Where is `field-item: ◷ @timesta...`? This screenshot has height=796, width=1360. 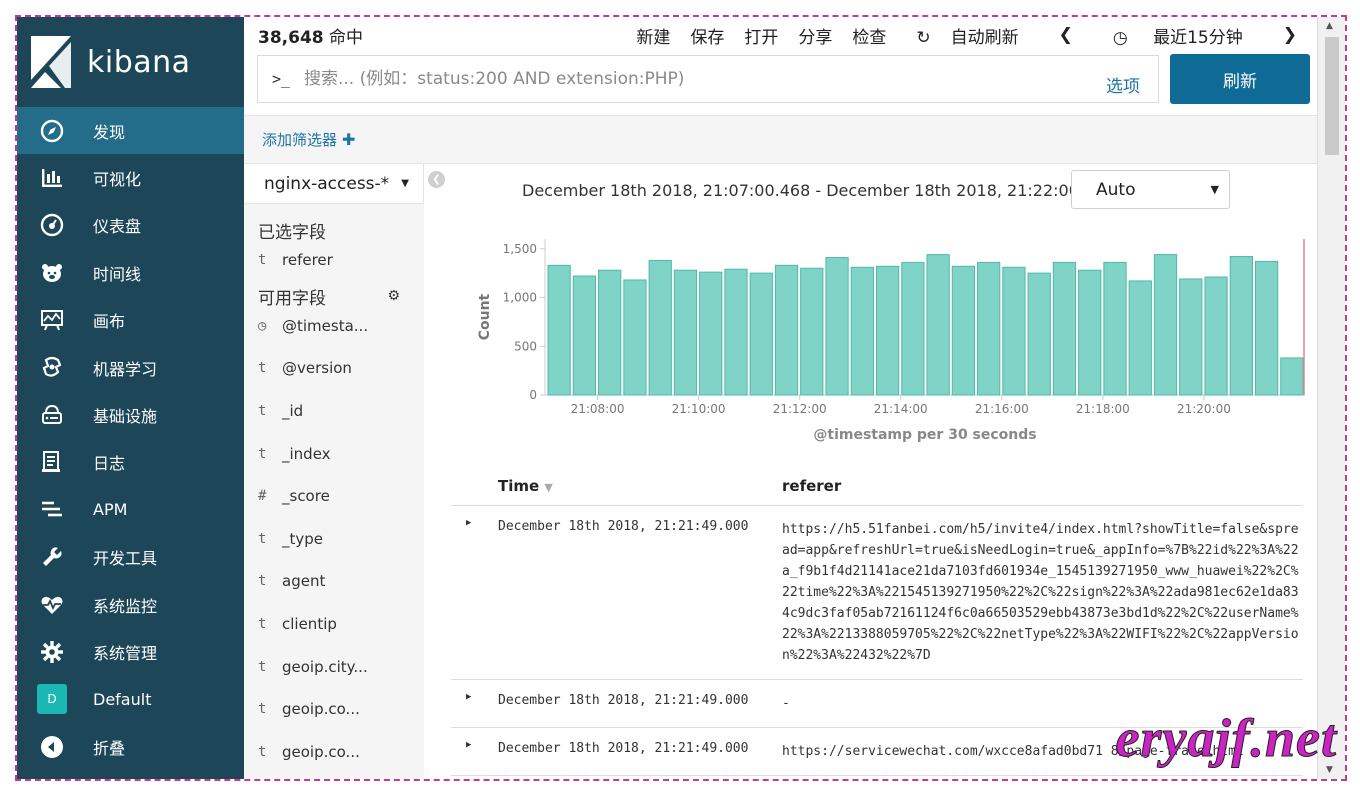
field-item: ◷ @timesta... is located at coordinates (334, 326).